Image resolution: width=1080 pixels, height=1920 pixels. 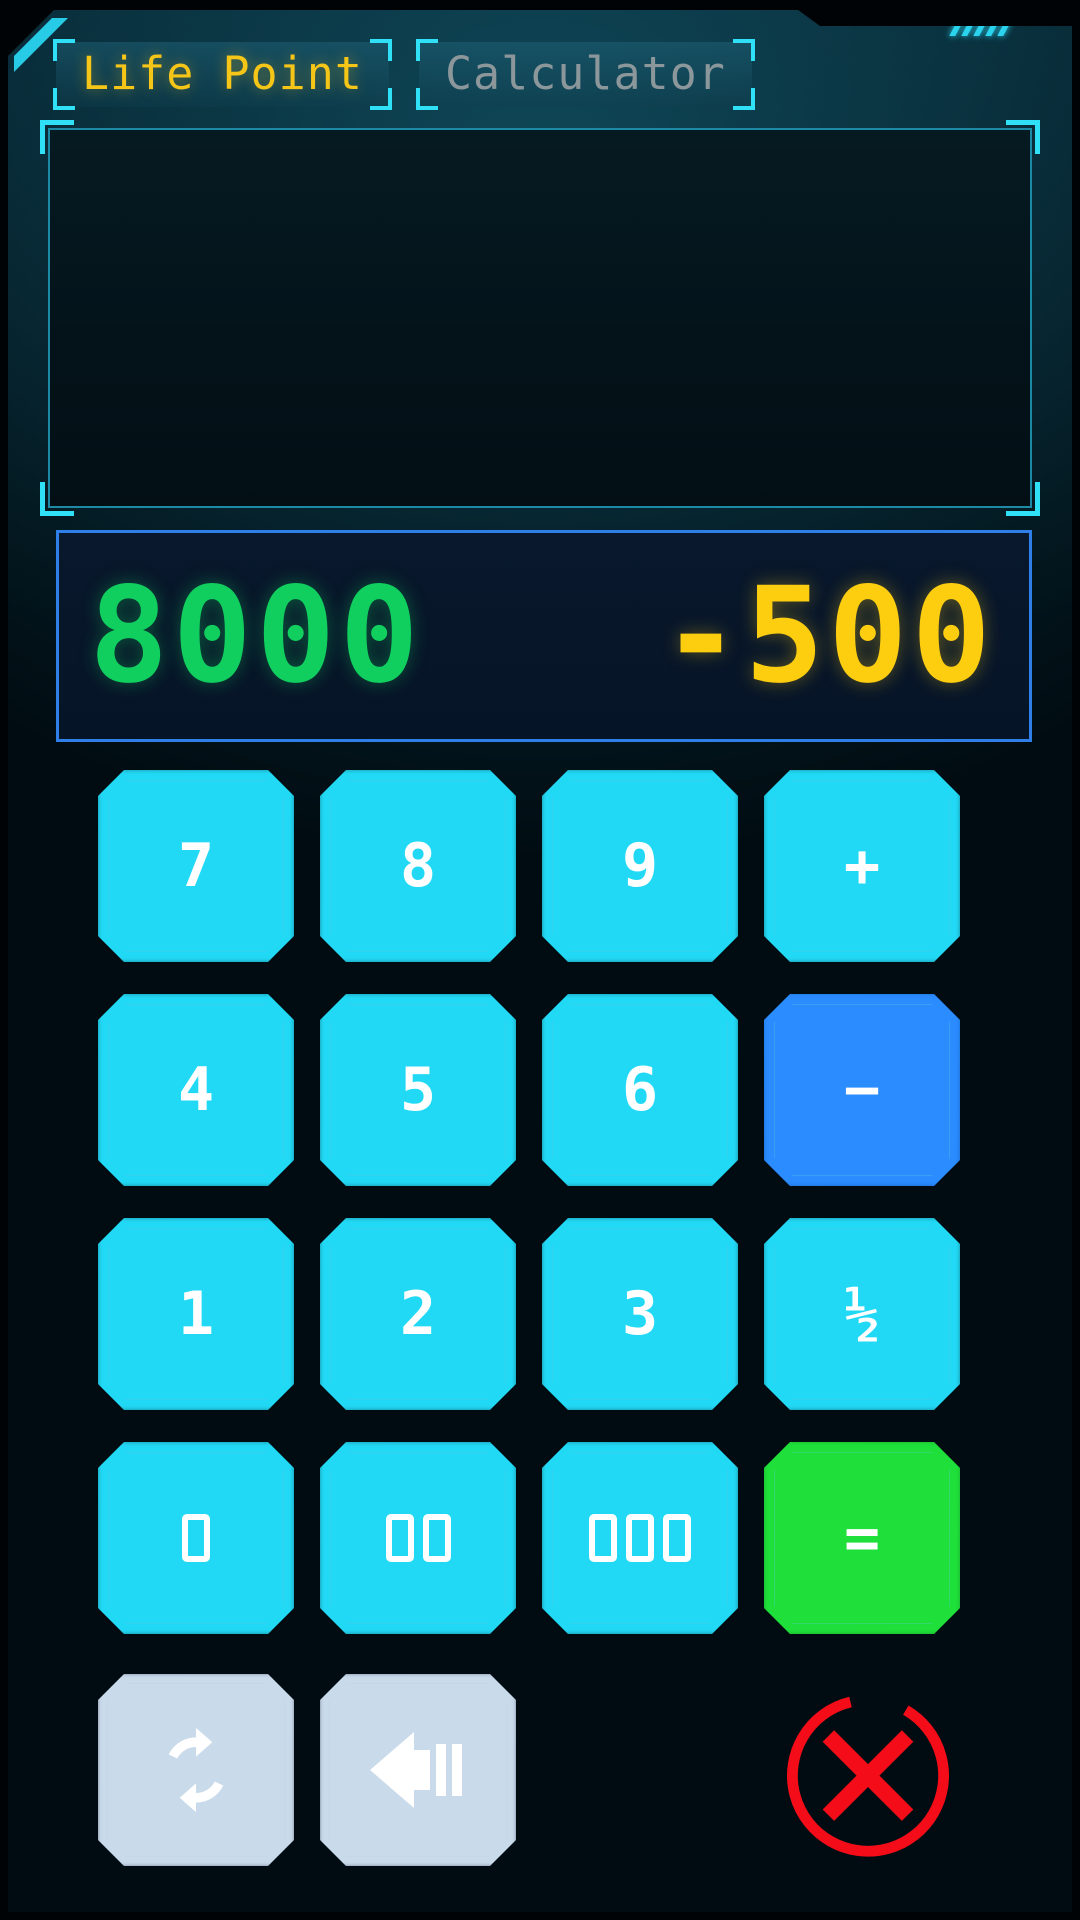 I want to click on key-equals-label: =, so click(x=862, y=1538).